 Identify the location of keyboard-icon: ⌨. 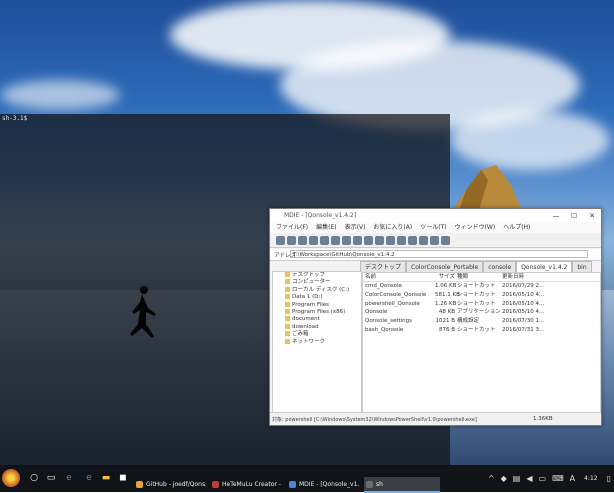
(558, 478).